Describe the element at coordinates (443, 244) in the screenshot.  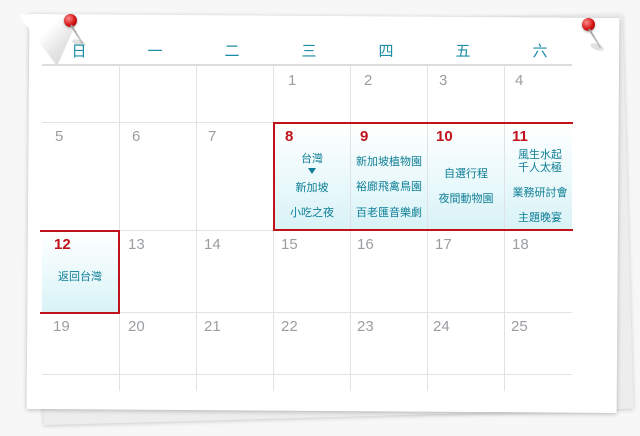
I see `day-number: 17` at that location.